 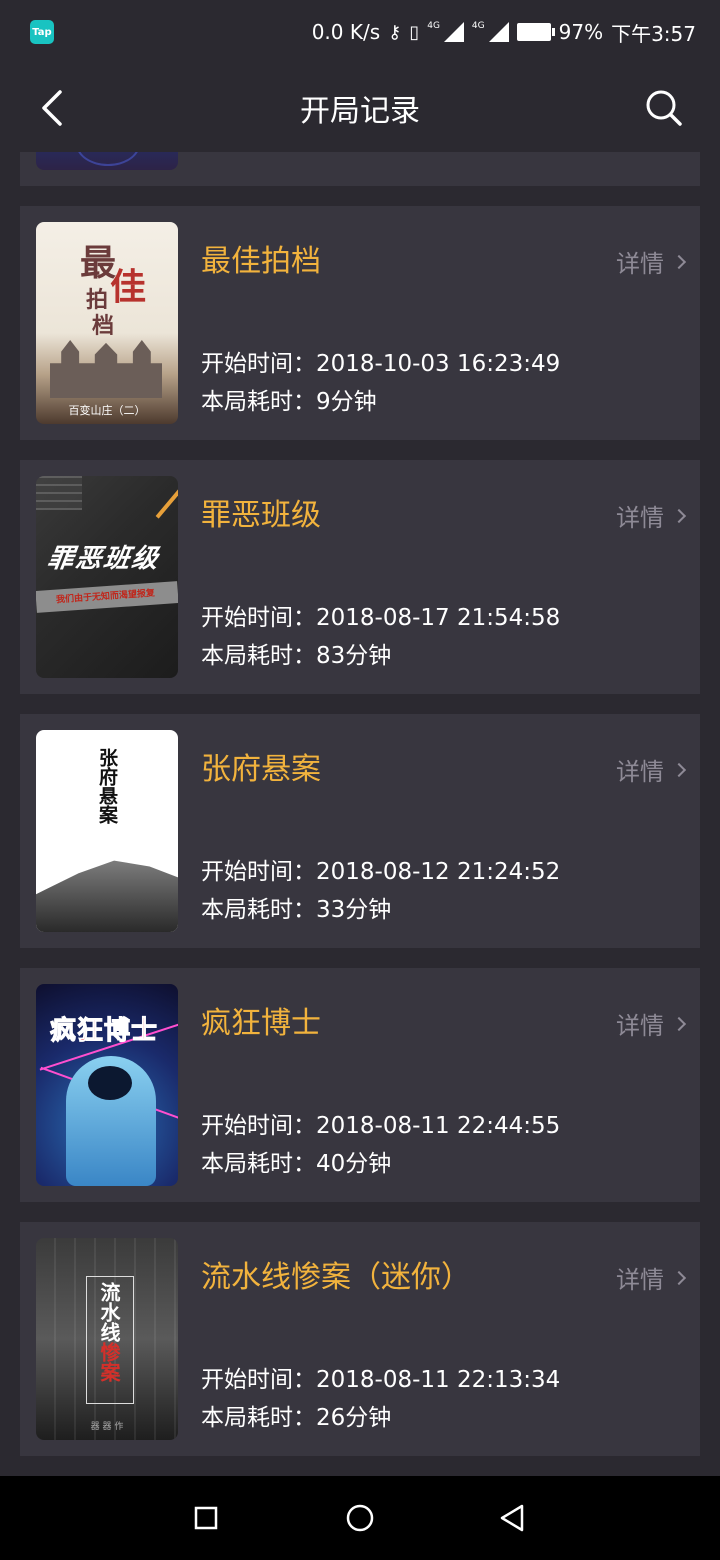 I want to click on tap-app-icon: Tap, so click(x=42, y=32).